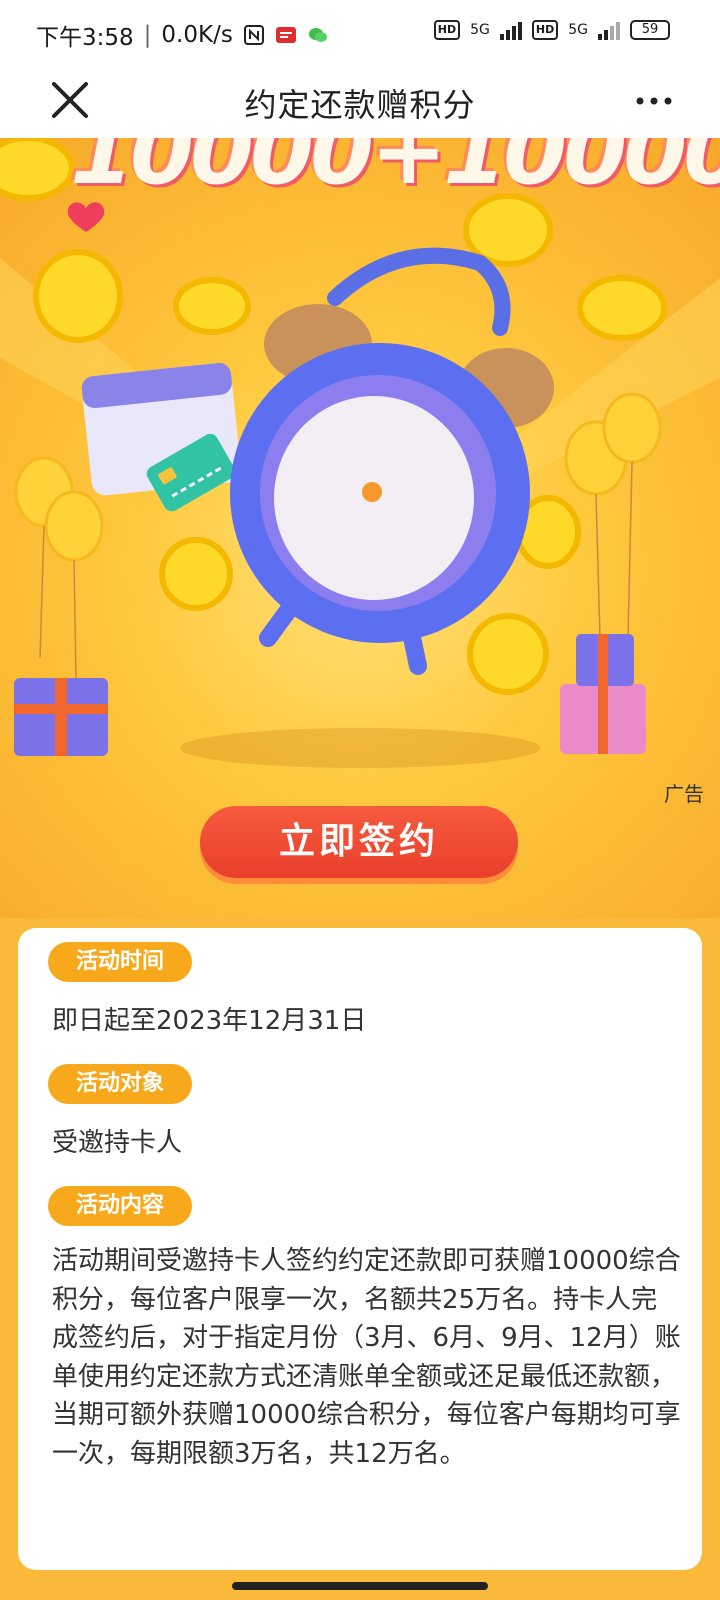  I want to click on home-indicator, so click(360, 1586).